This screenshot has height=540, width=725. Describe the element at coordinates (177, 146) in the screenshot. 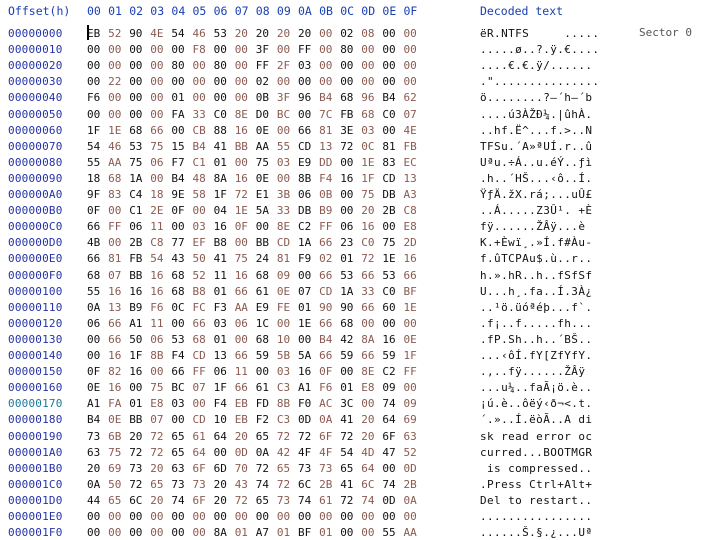

I see `hex-byte: 15` at that location.